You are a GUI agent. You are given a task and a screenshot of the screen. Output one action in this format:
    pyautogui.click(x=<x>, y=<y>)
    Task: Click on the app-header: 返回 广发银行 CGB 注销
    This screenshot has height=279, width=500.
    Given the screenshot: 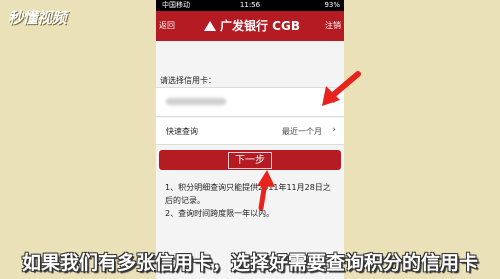 What is the action you would take?
    pyautogui.click(x=250, y=26)
    